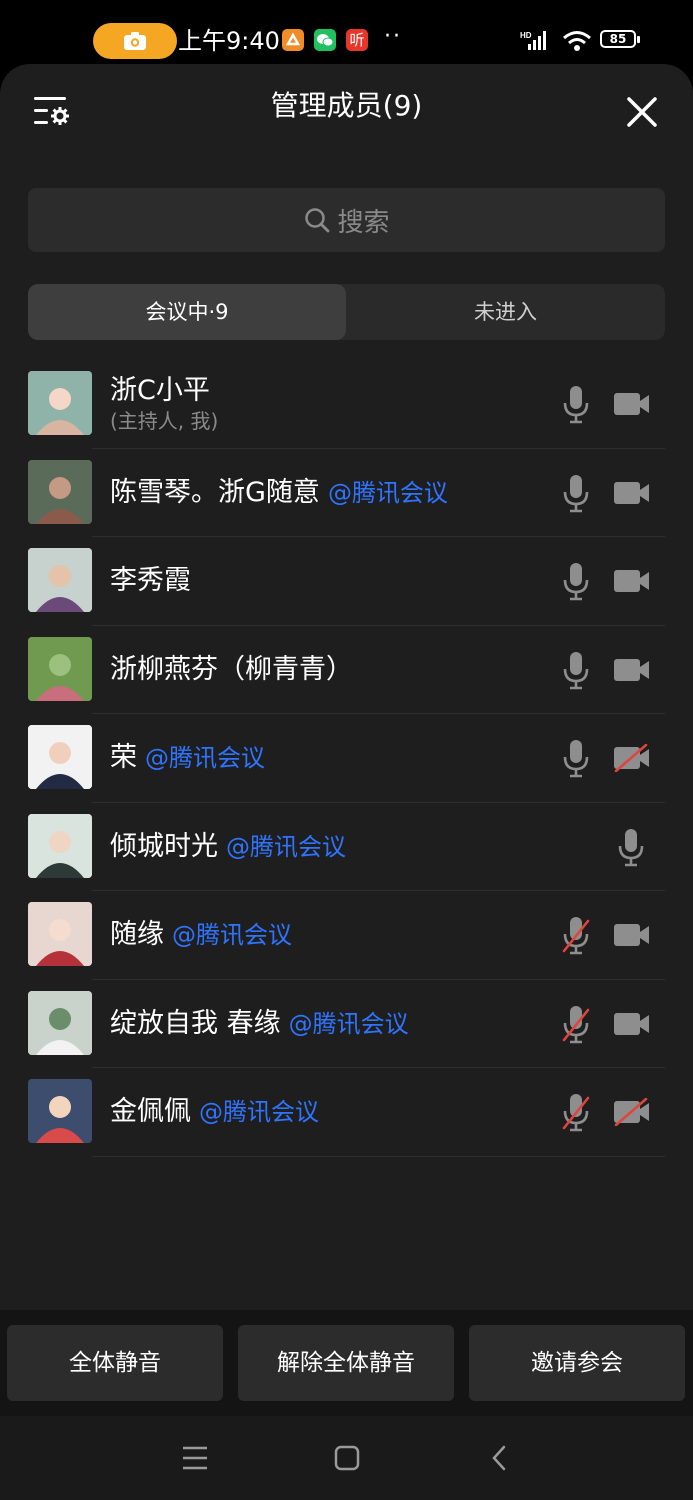 This screenshot has height=1500, width=693. What do you see at coordinates (160, 390) in the screenshot?
I see `participant-name: 浙C小平` at bounding box center [160, 390].